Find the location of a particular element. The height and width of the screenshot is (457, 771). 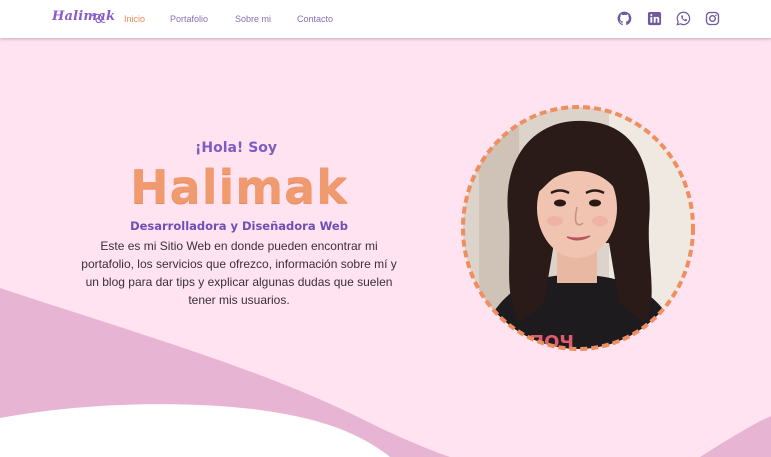

instagram-icon is located at coordinates (712, 18).